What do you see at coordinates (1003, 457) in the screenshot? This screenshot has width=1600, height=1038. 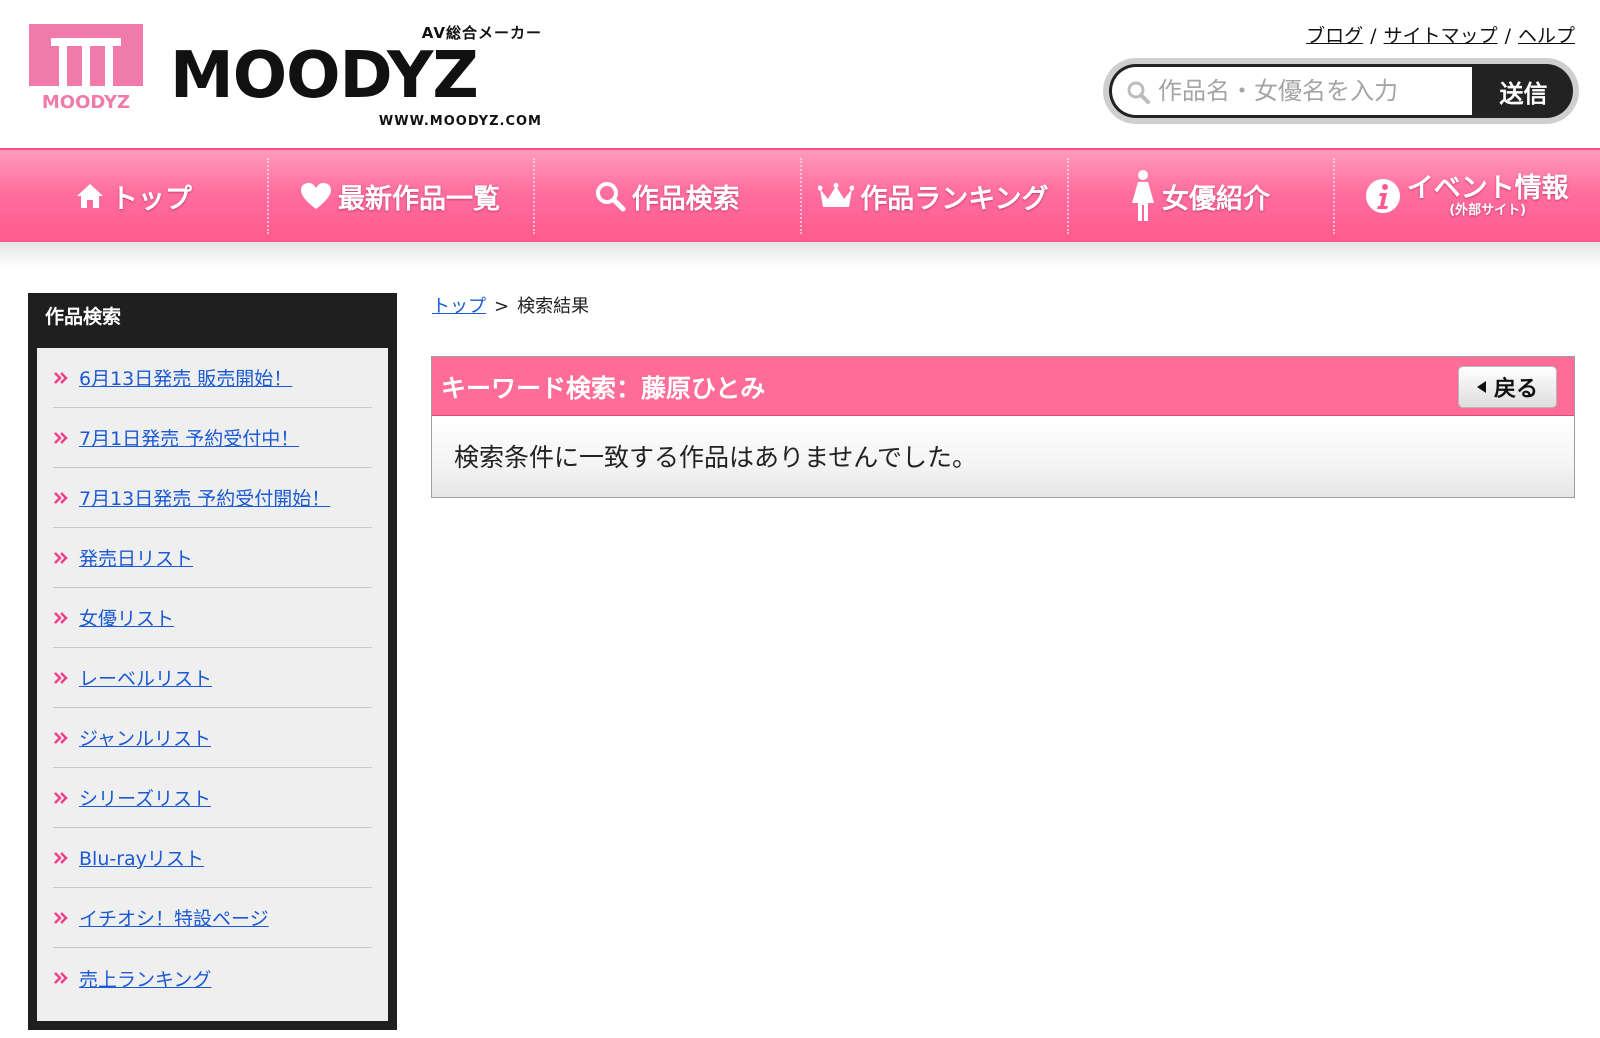 I see `search-result-body: 検索条件に一致する作品はありませんでした。` at bounding box center [1003, 457].